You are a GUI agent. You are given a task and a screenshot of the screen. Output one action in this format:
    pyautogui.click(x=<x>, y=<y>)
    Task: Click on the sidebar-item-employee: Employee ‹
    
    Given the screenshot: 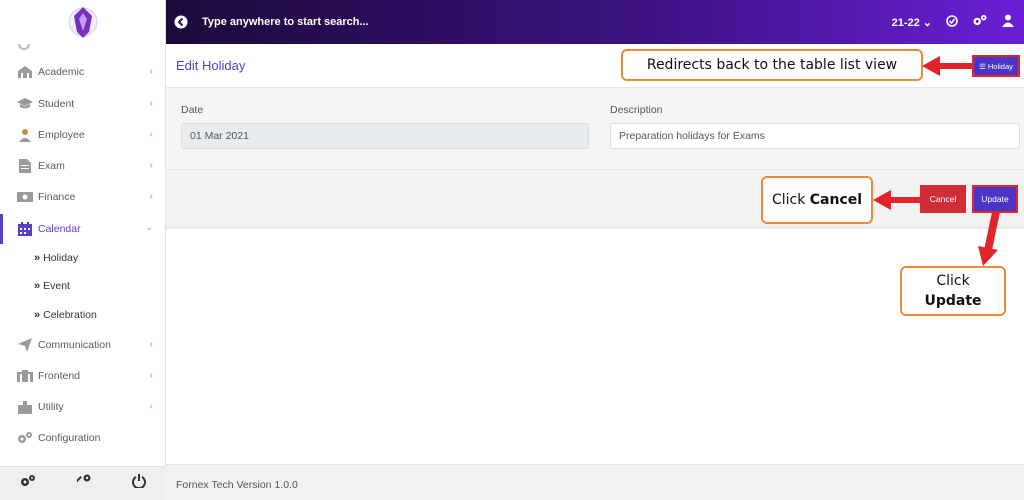 What is the action you would take?
    pyautogui.click(x=82, y=135)
    